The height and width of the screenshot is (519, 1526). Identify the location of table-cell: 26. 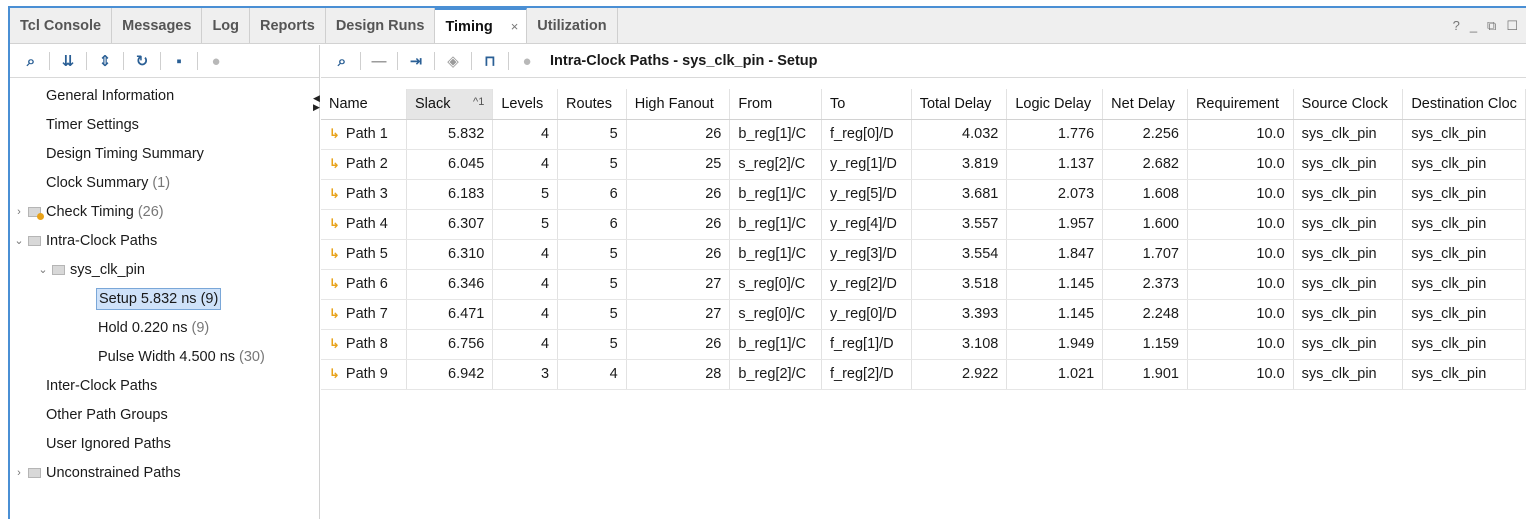
(678, 344).